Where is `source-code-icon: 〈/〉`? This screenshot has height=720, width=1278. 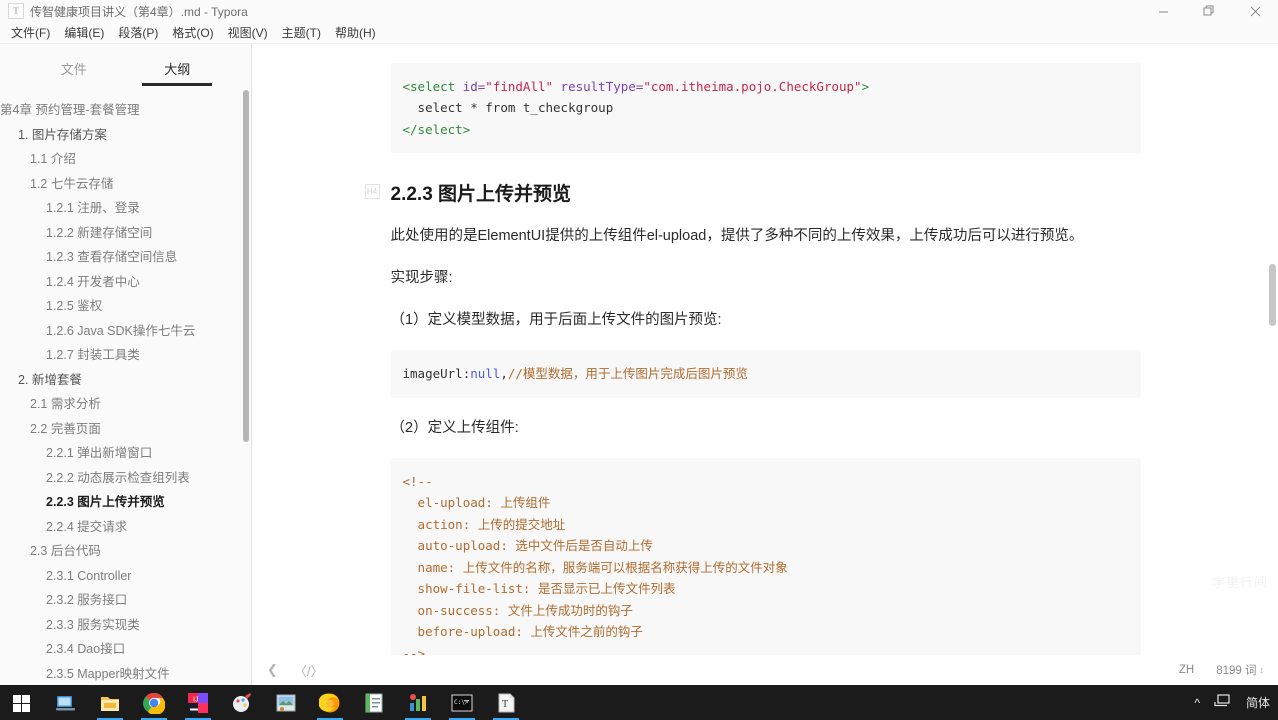 source-code-icon: 〈/〉 is located at coordinates (309, 670).